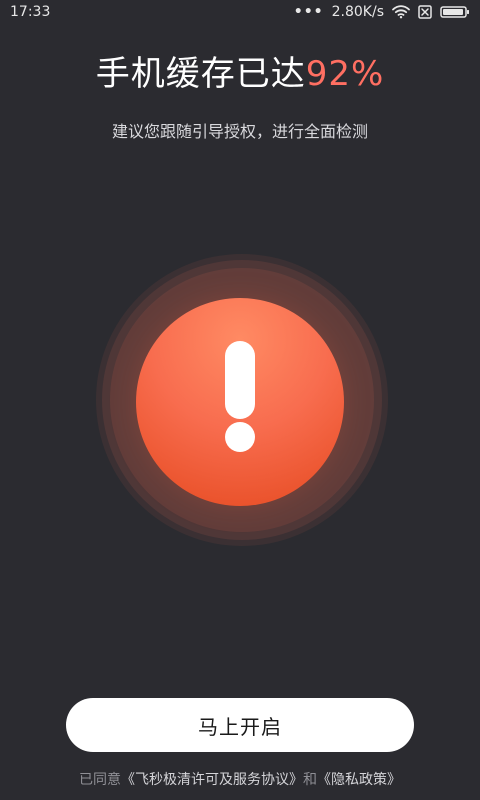 This screenshot has height=800, width=480. I want to click on agreement-joiner: 和, so click(310, 780).